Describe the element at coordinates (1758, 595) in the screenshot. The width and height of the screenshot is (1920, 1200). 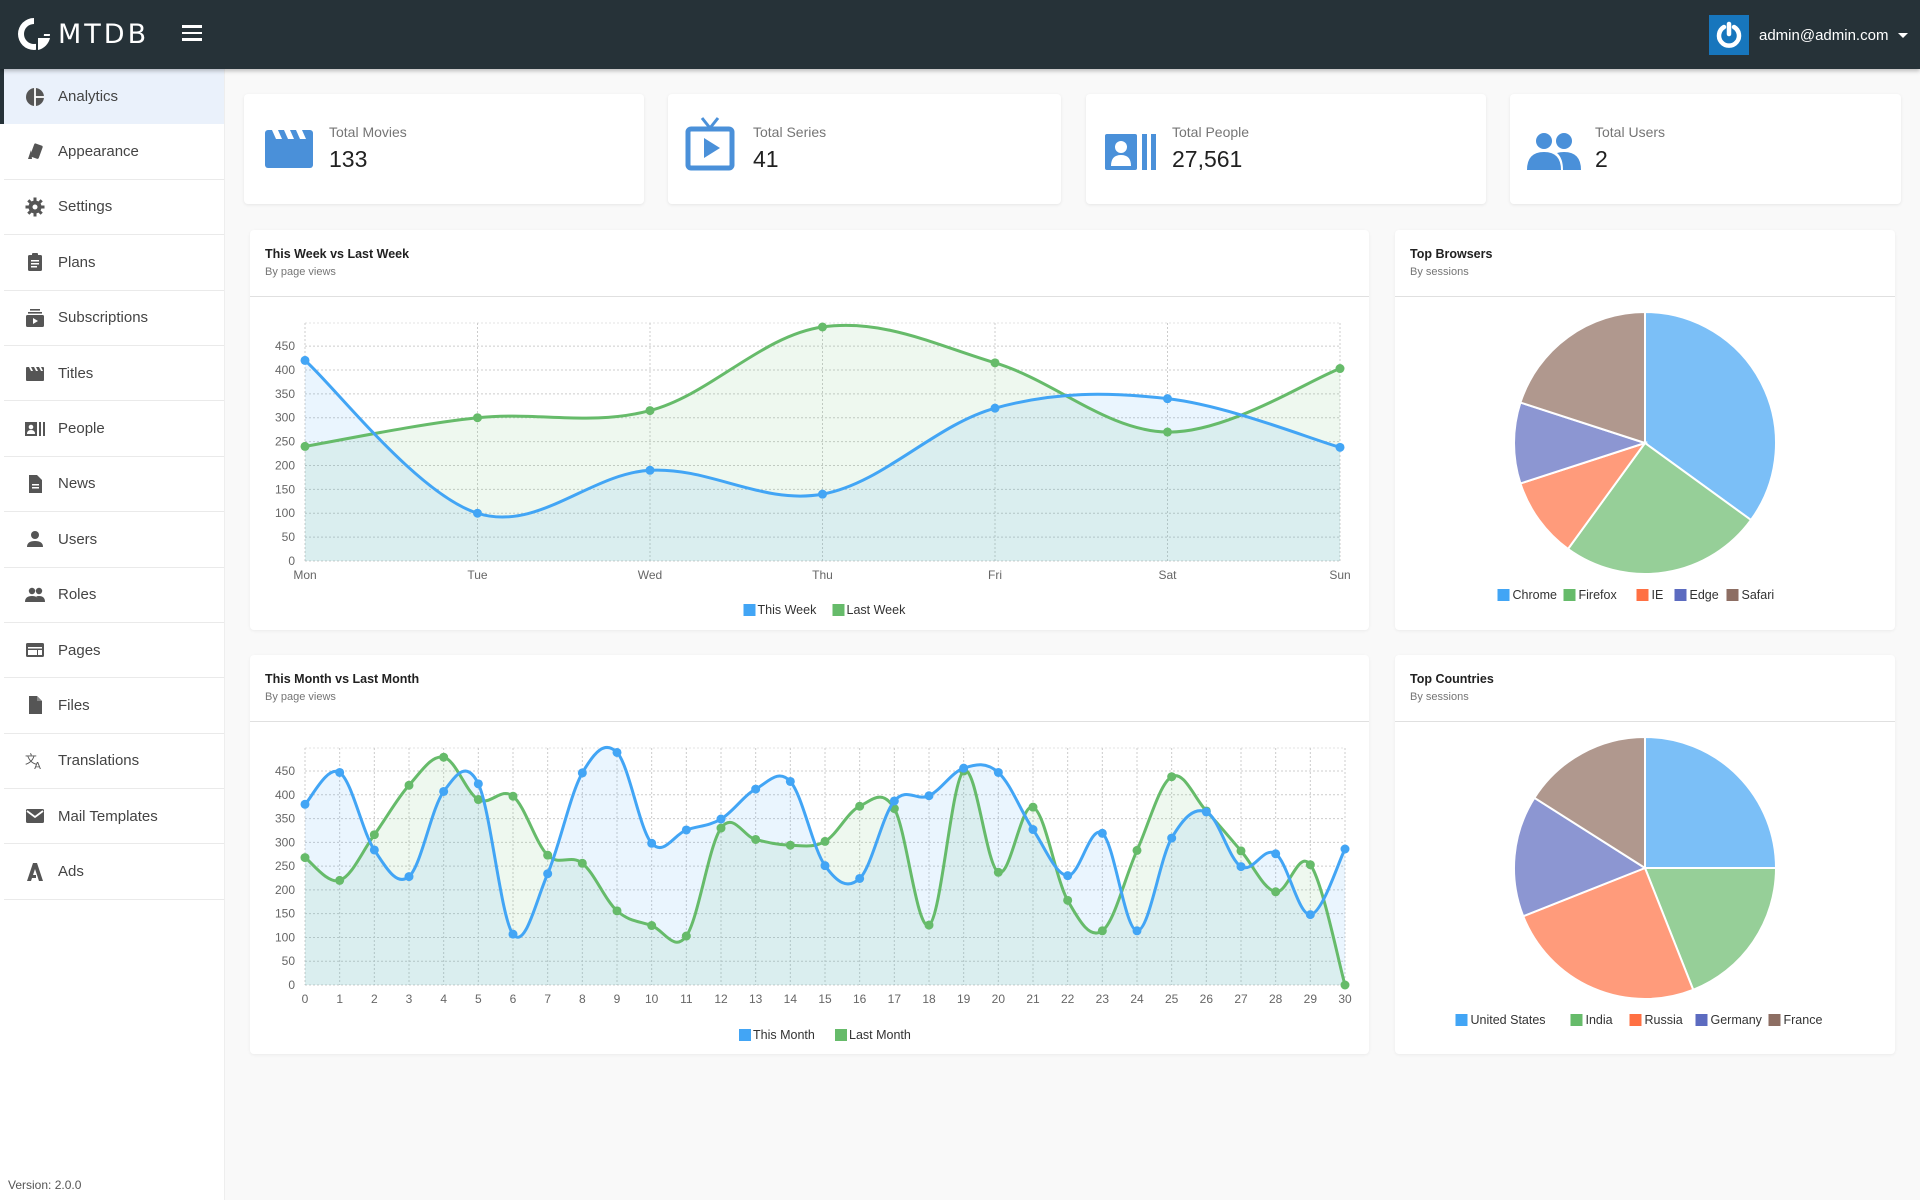
I see `legend-label: Safari` at that location.